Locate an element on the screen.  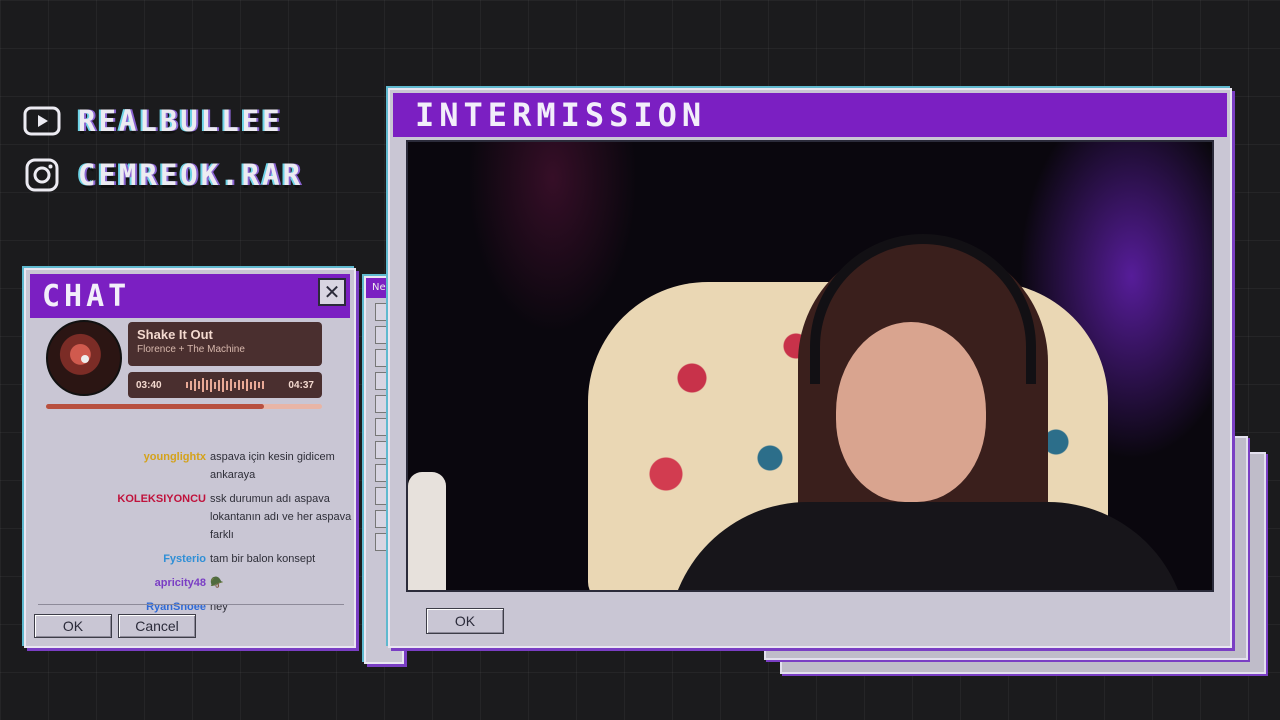
social-instagram: CEMREOK.RAR is located at coordinates (162, 175).